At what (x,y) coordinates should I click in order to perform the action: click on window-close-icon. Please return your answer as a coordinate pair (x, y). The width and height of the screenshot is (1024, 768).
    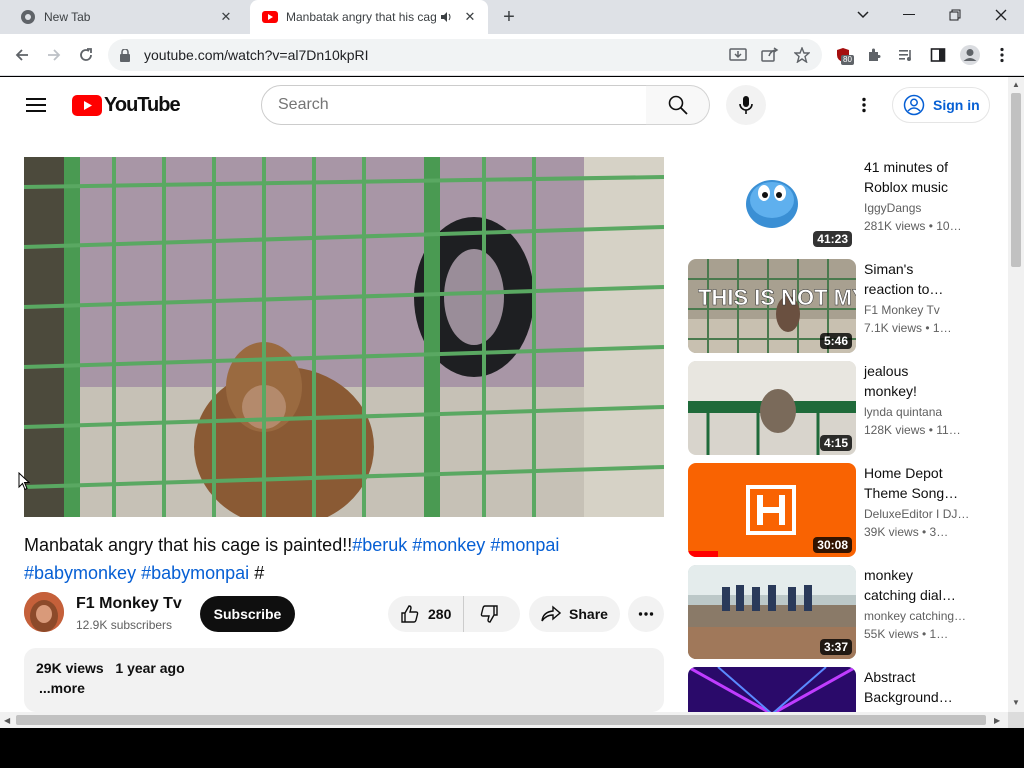
    Looking at the image, I should click on (1001, 15).